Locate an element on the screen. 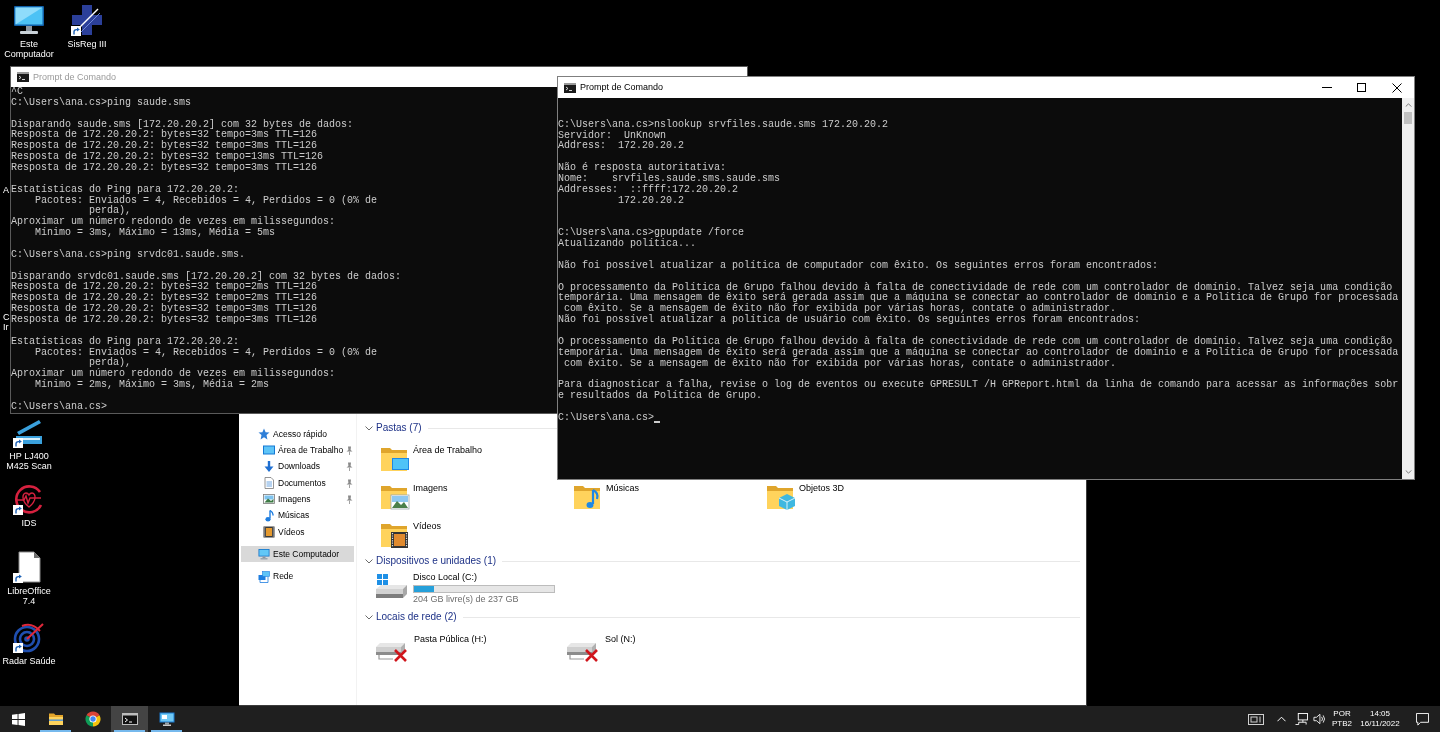 The height and width of the screenshot is (732, 1440). nav-item: Área de Trabalho is located at coordinates (297, 450).